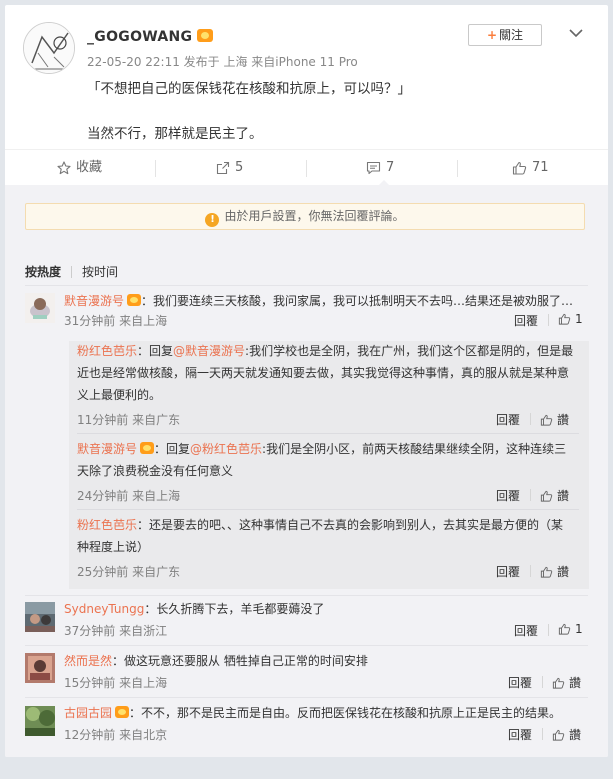 This screenshot has height=779, width=613. I want to click on mention-link: @粉红色芭乐, so click(226, 449).